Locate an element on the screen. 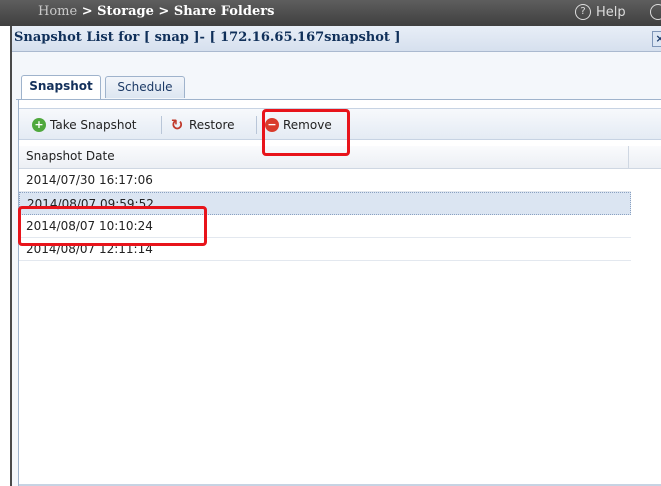 Image resolution: width=661 pixels, height=486 pixels. logout-icon is located at coordinates (655, 12).